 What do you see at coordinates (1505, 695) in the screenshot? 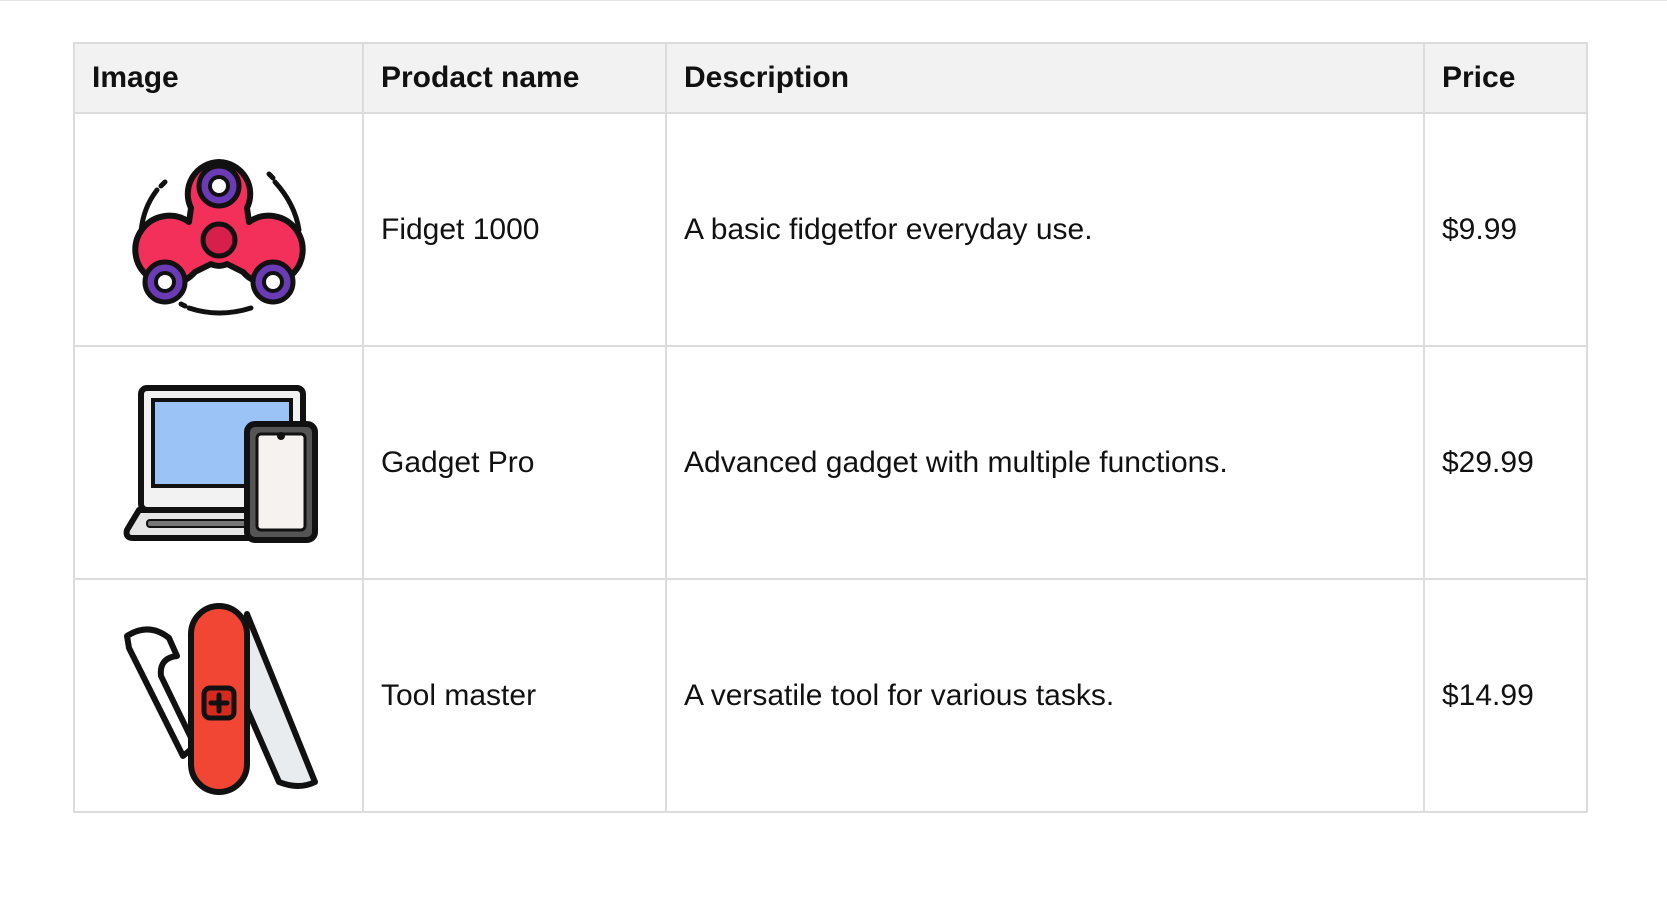
I see `product-price: $14.99` at bounding box center [1505, 695].